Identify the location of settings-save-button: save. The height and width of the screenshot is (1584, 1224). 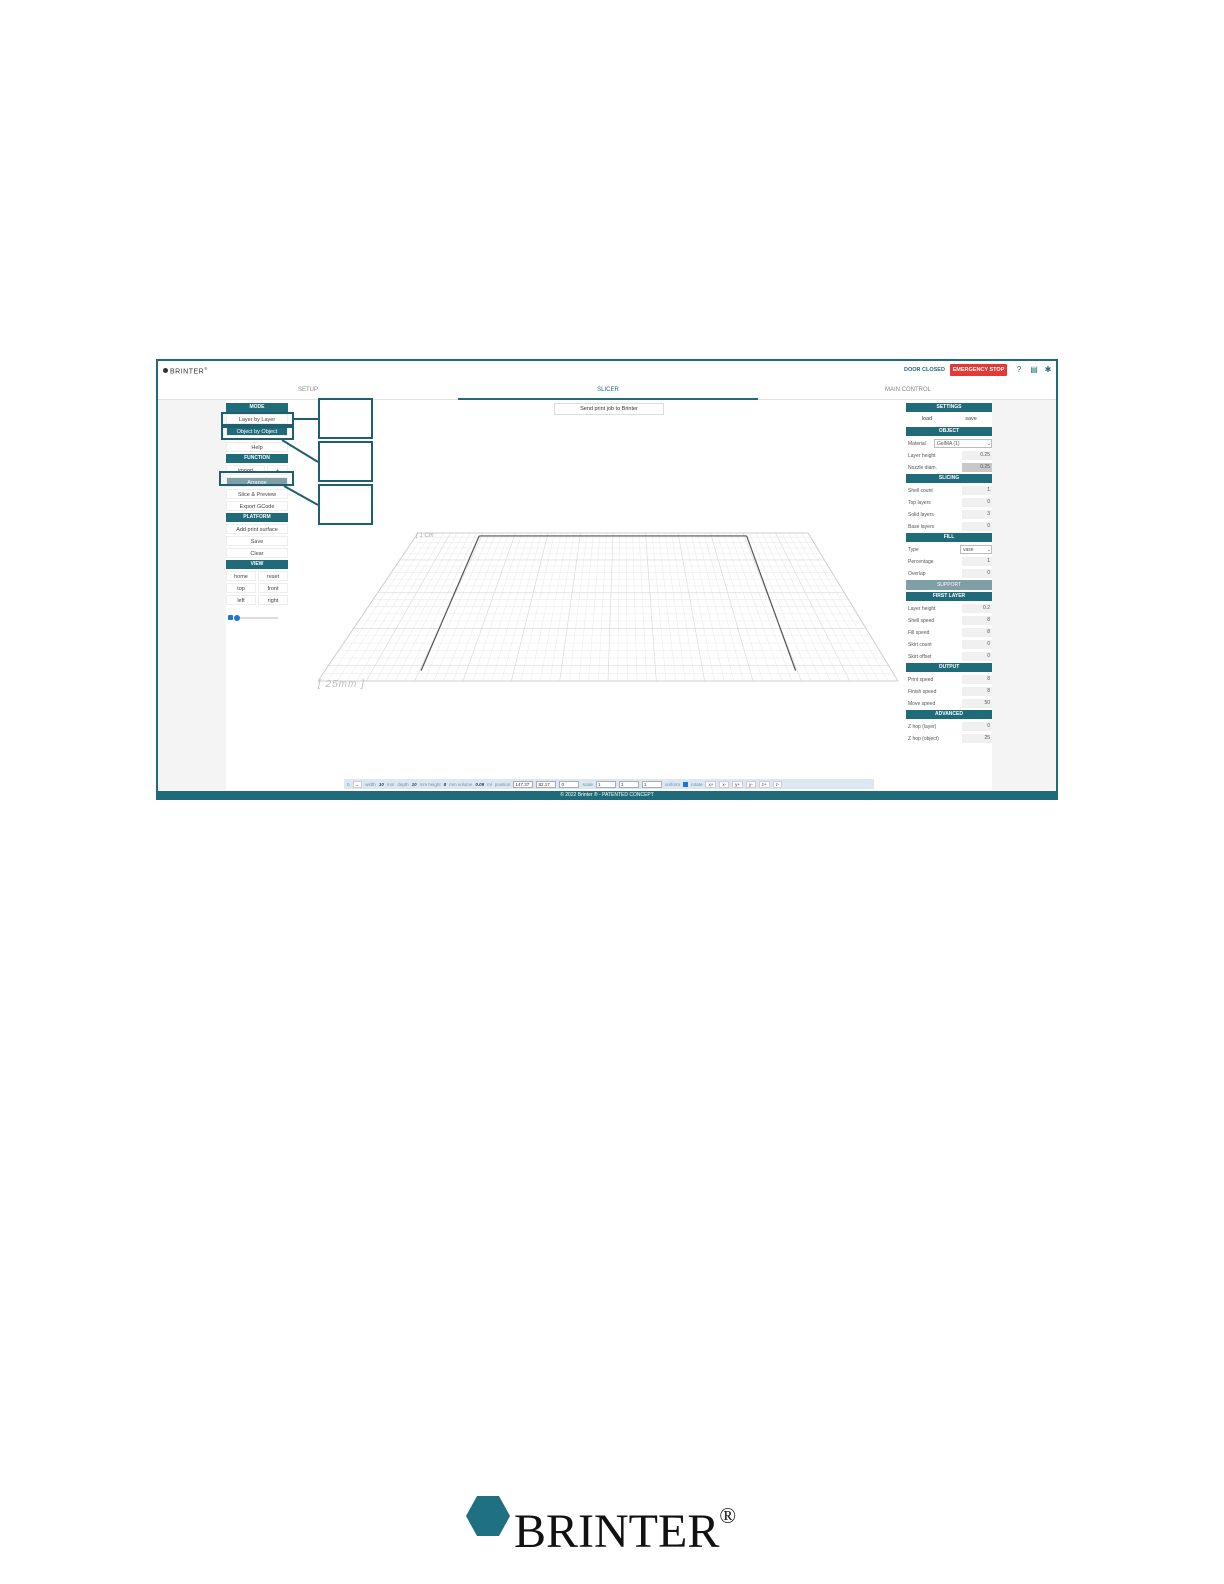
(971, 419).